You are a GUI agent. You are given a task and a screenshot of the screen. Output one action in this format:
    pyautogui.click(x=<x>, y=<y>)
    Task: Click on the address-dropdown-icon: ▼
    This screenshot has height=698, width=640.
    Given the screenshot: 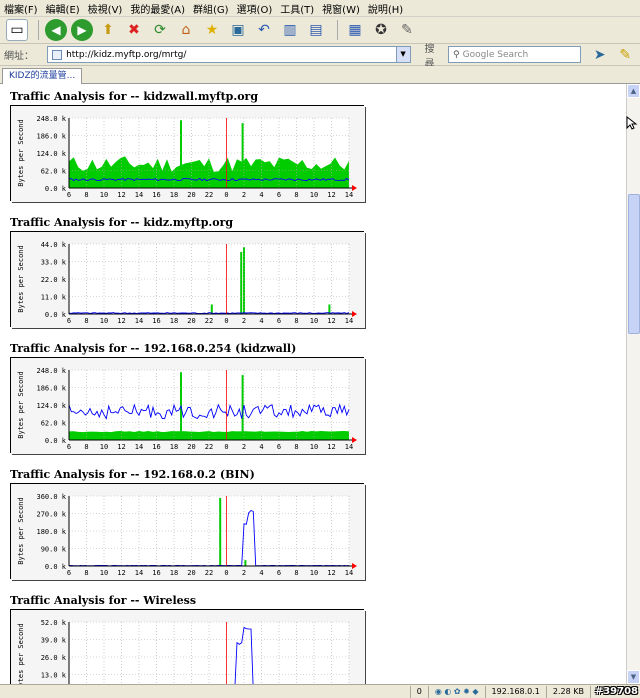 What is the action you would take?
    pyautogui.click(x=402, y=54)
    